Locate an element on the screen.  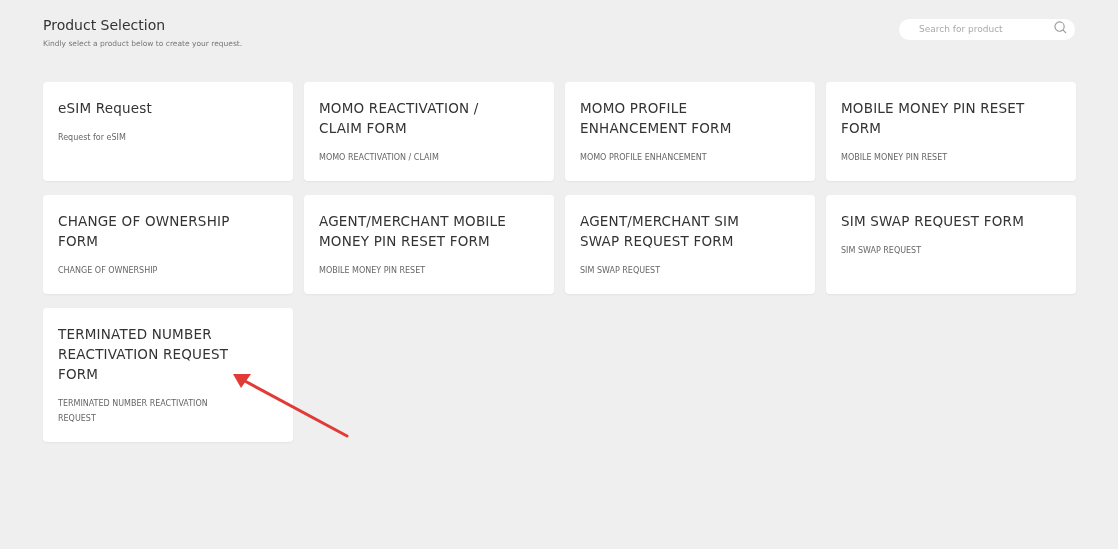
product-card: SIM SWAP REQUEST FORM SIM SWAP REQUEST is located at coordinates (951, 244).